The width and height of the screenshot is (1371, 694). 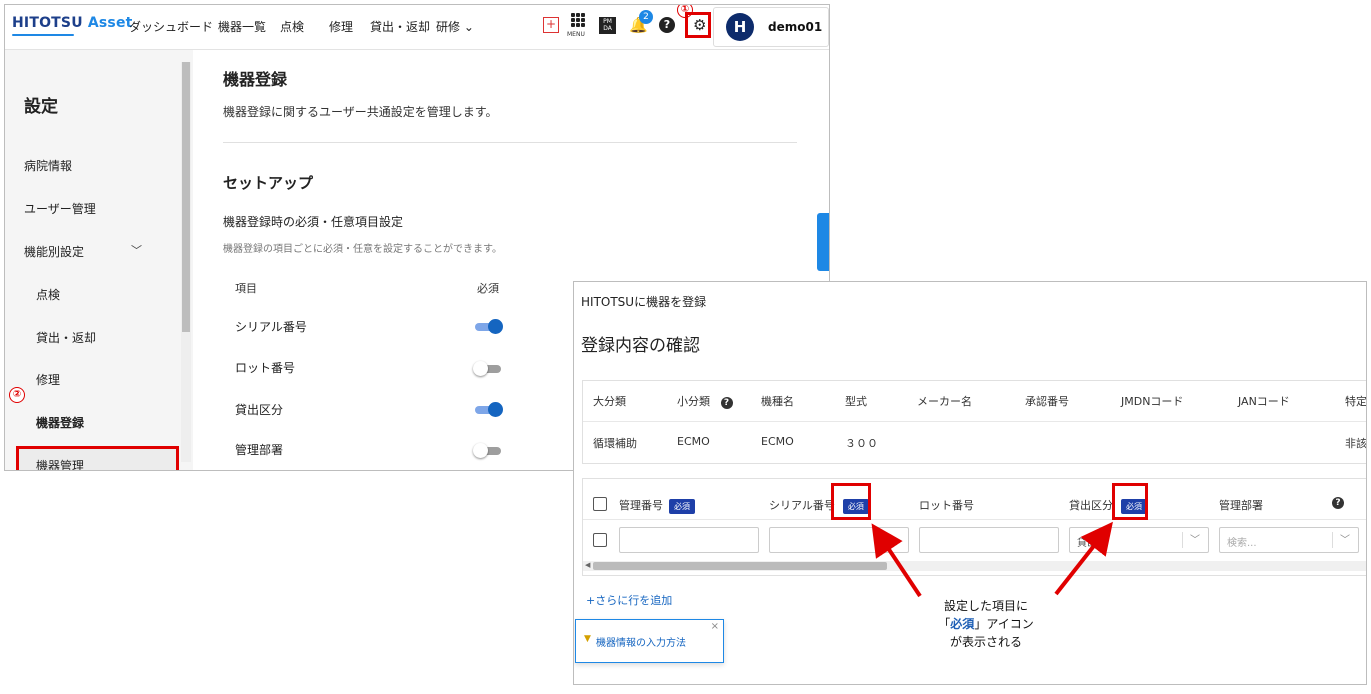 I want to click on column-item: 項目, so click(x=246, y=288).